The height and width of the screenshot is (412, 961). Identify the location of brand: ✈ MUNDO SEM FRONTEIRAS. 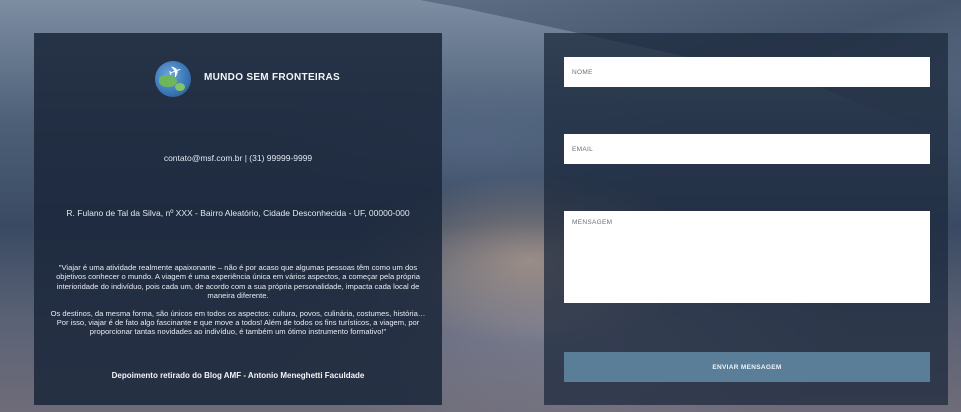
(238, 81).